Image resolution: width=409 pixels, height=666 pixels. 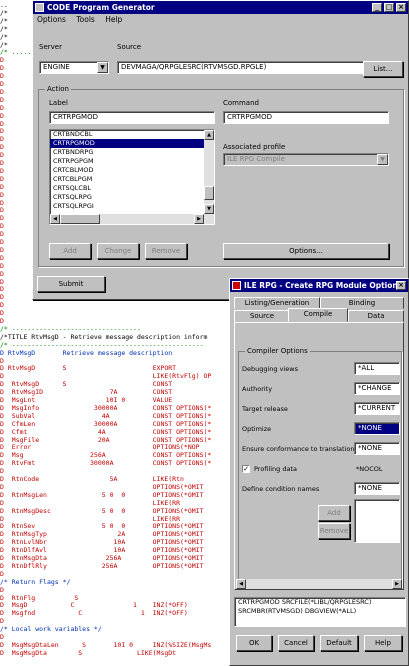 What do you see at coordinates (132, 188) in the screenshot?
I see `list-item: CRTSQLCBL` at bounding box center [132, 188].